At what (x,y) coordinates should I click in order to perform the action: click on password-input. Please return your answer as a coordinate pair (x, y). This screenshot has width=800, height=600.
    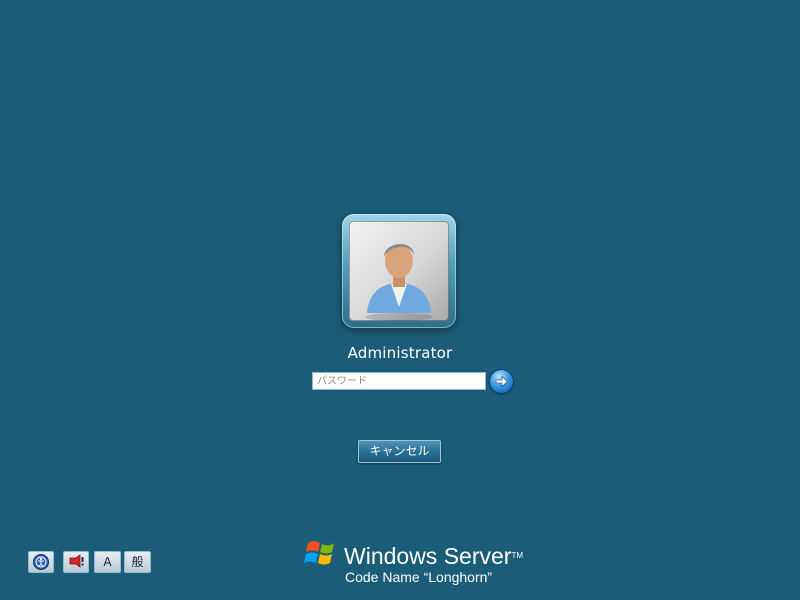
    Looking at the image, I should click on (399, 381).